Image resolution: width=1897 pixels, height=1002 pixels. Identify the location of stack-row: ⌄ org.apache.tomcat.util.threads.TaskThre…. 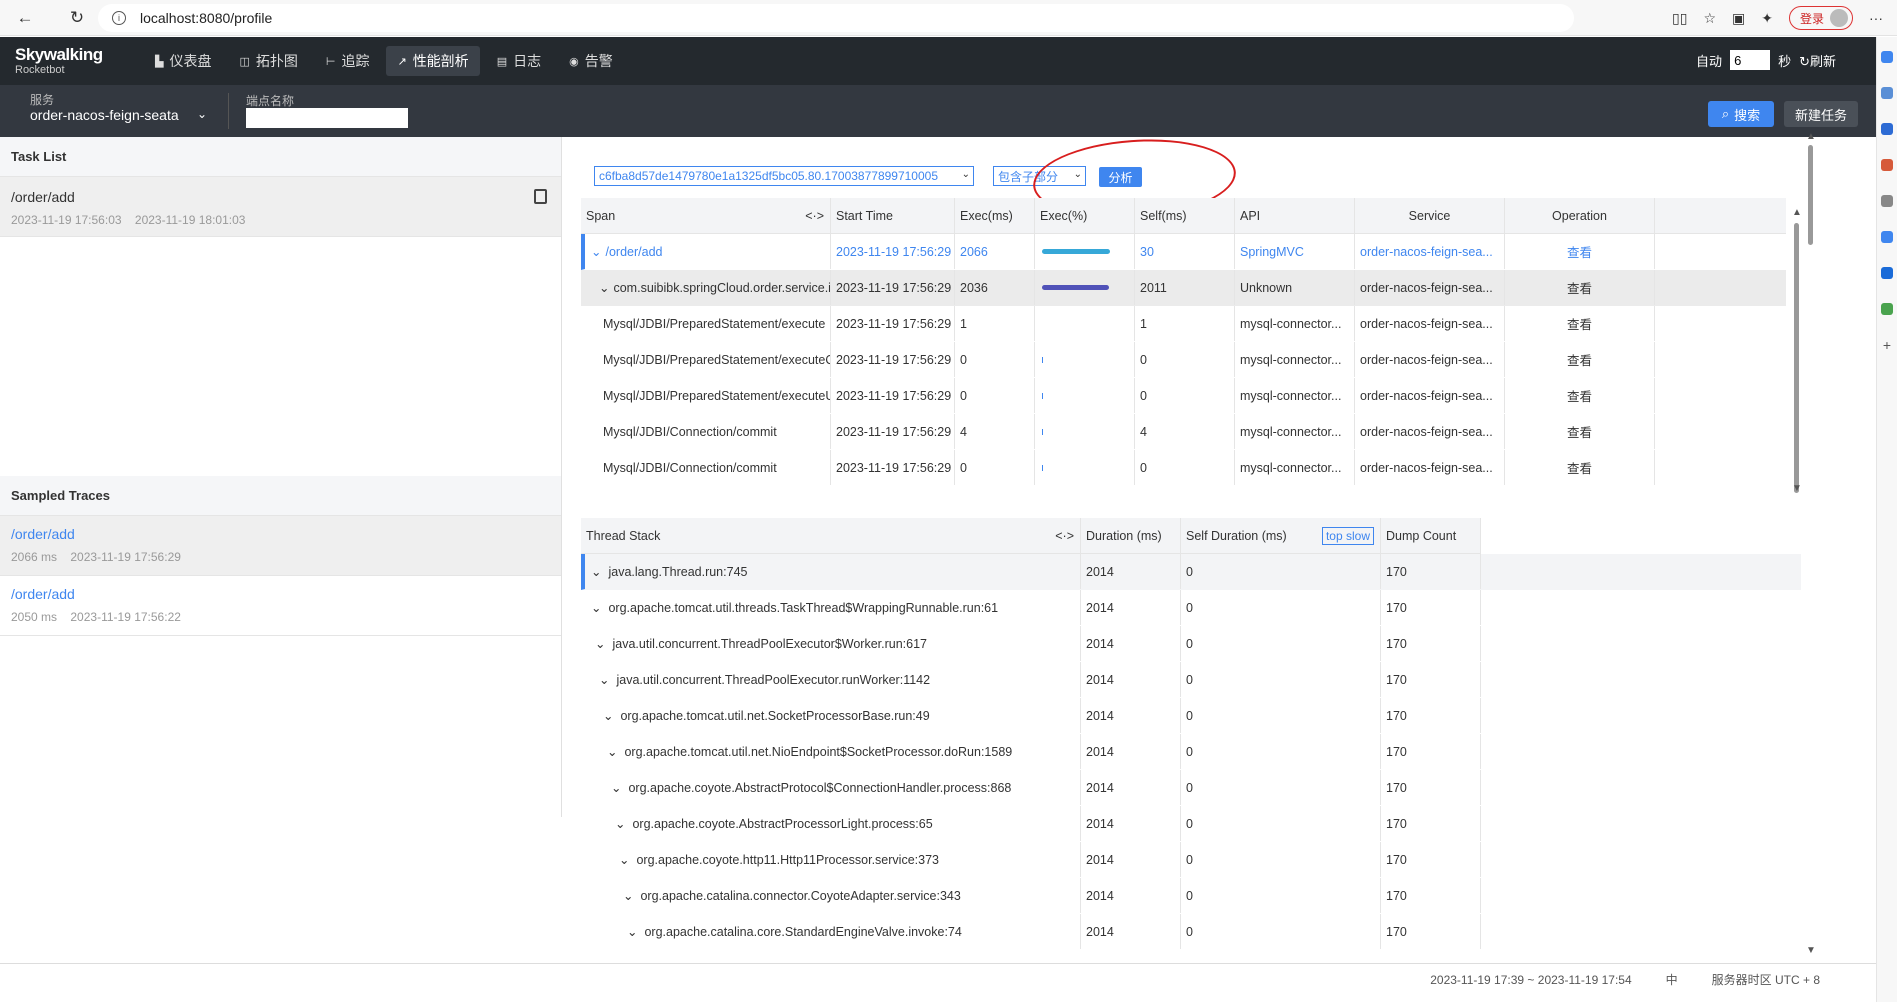
(1191, 608).